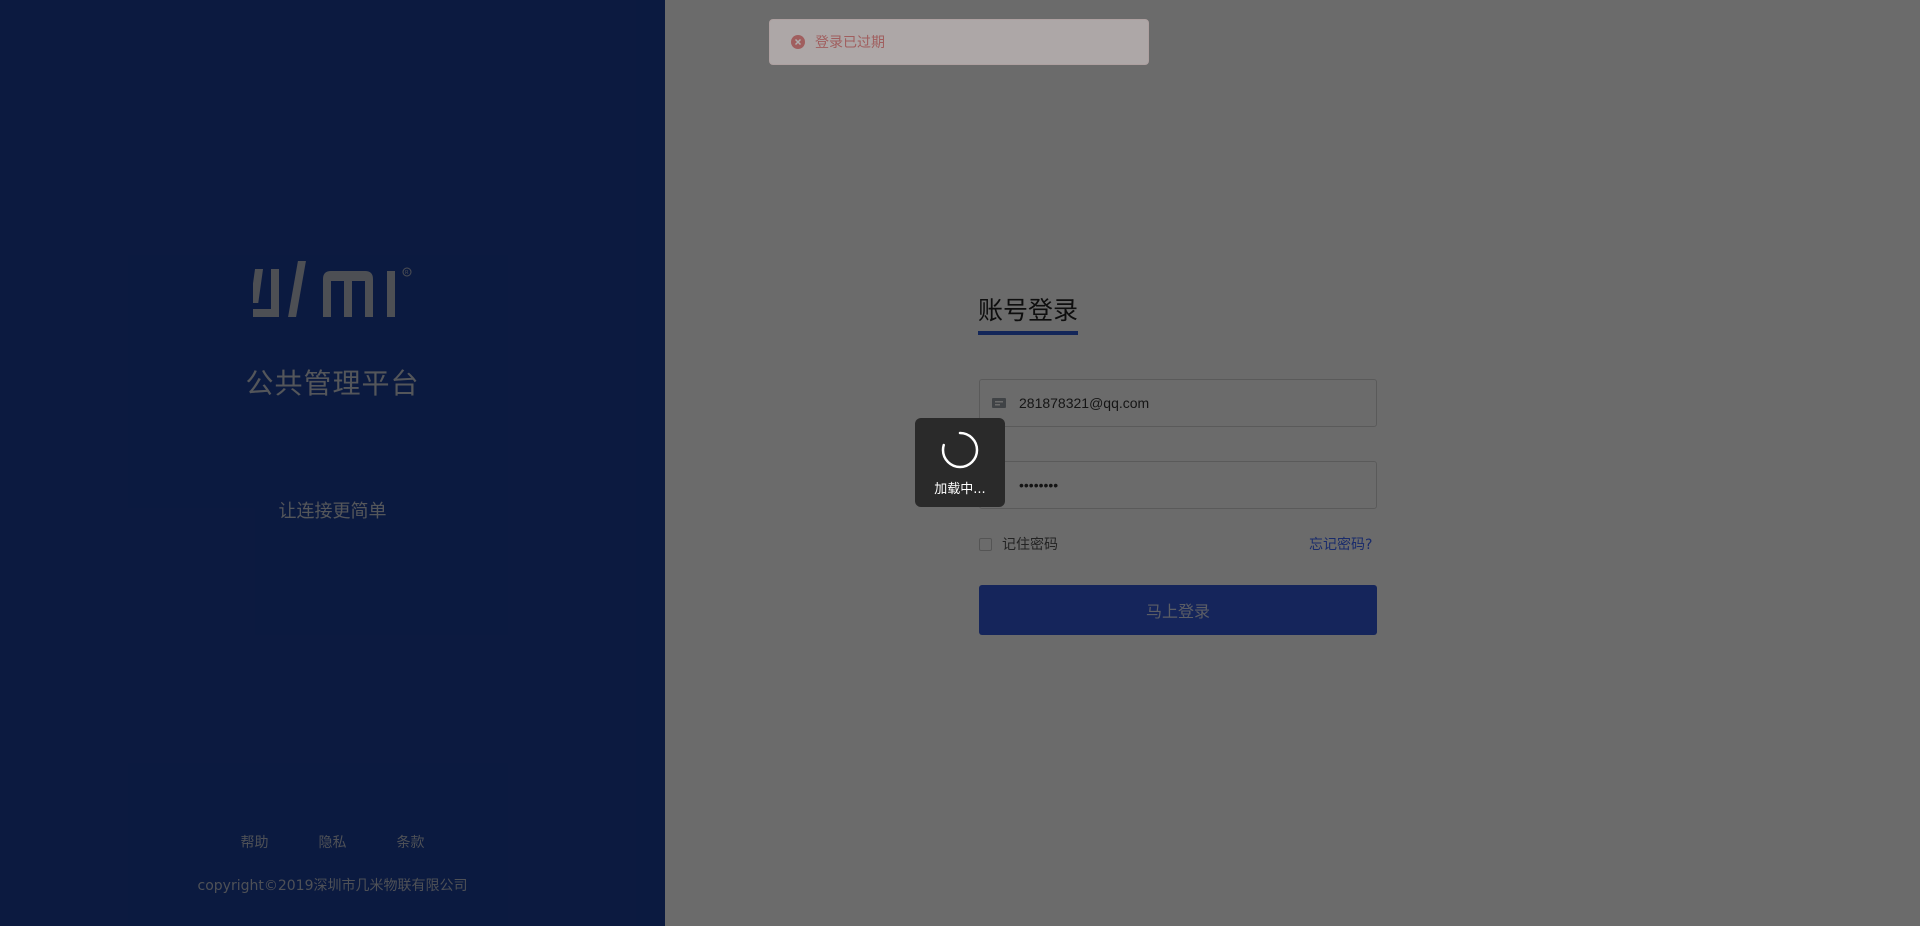 The image size is (1920, 926). What do you see at coordinates (332, 511) in the screenshot?
I see `slogan: 让连接更简单` at bounding box center [332, 511].